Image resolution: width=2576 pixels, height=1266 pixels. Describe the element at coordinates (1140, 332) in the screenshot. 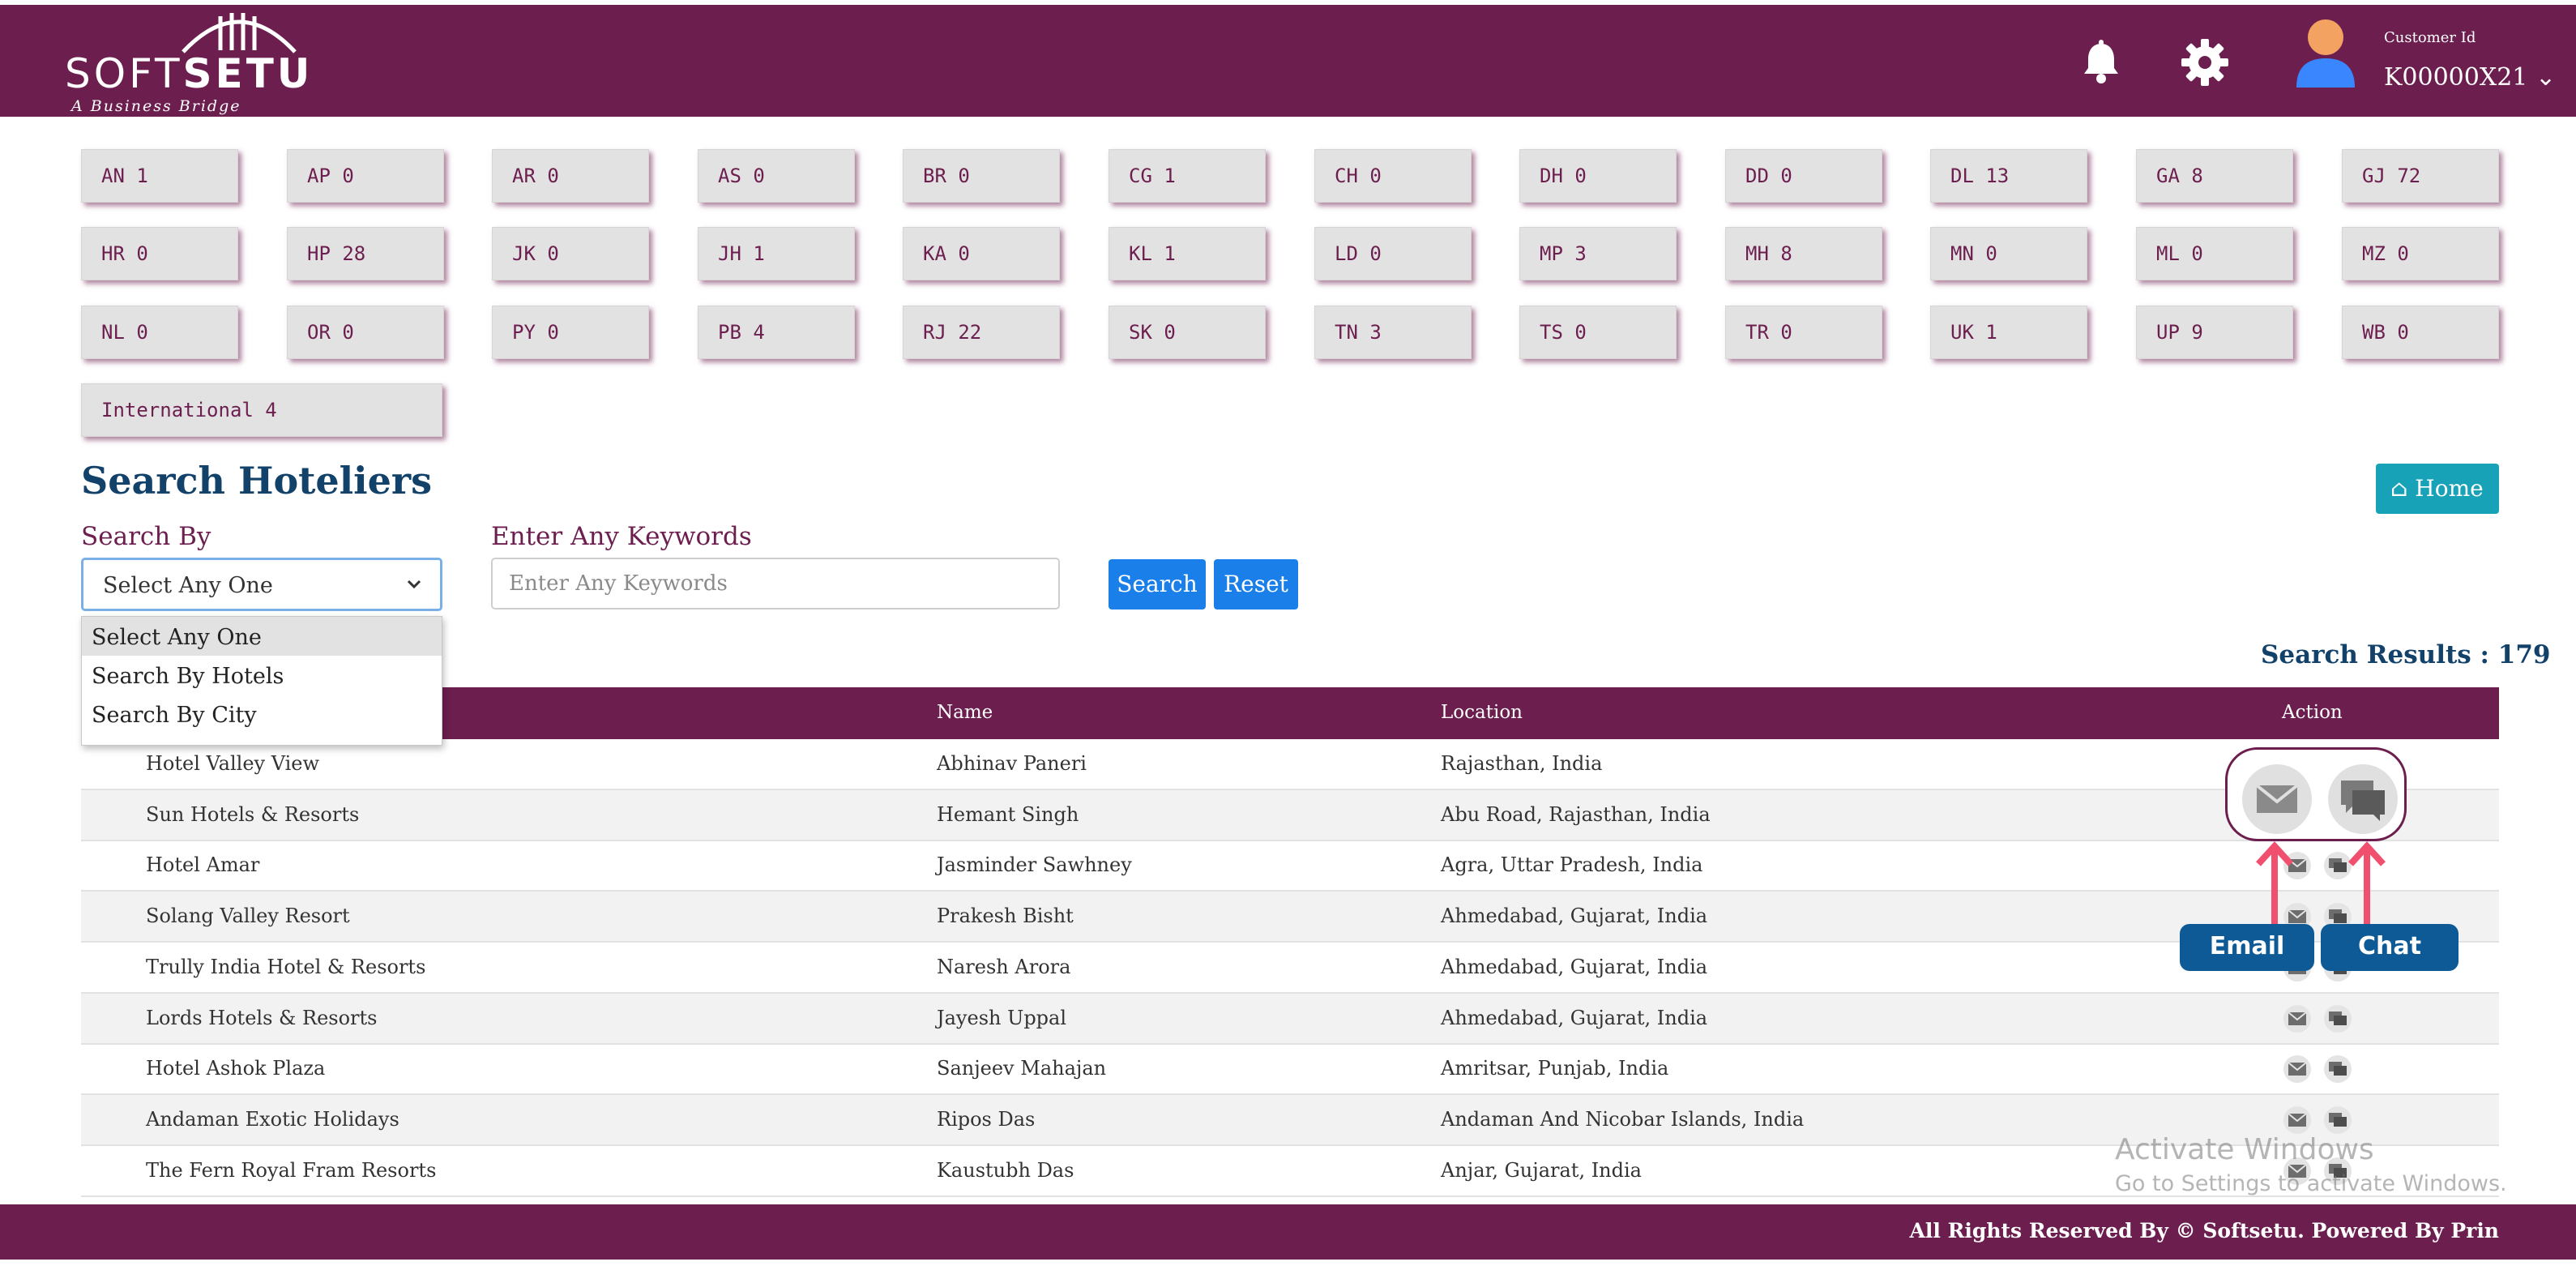

I see `state-code: SK` at that location.